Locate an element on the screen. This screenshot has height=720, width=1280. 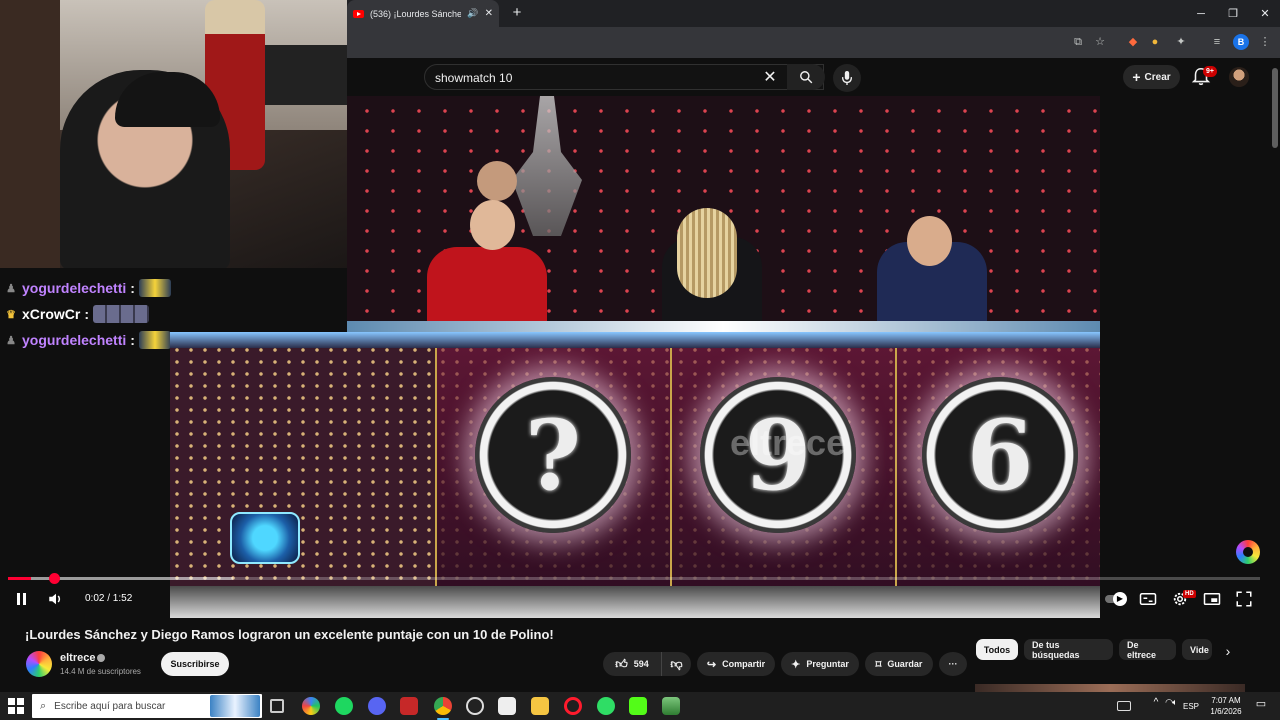
volume-icon is located at coordinates (56, 599).